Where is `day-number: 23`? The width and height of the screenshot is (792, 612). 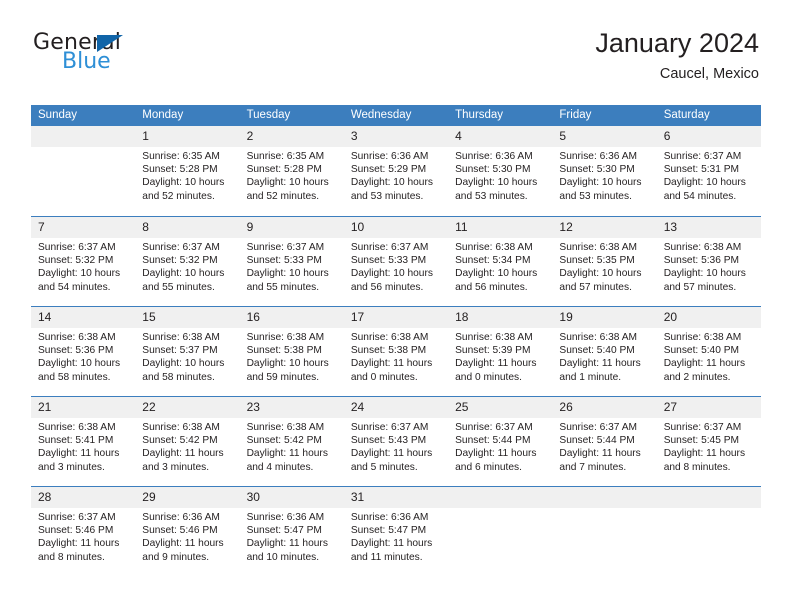
day-number: 23 is located at coordinates (291, 407).